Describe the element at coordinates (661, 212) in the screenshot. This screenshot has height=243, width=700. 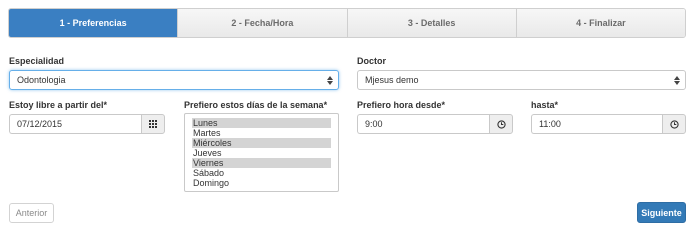
I see `siguiente-button: Siguiente` at that location.